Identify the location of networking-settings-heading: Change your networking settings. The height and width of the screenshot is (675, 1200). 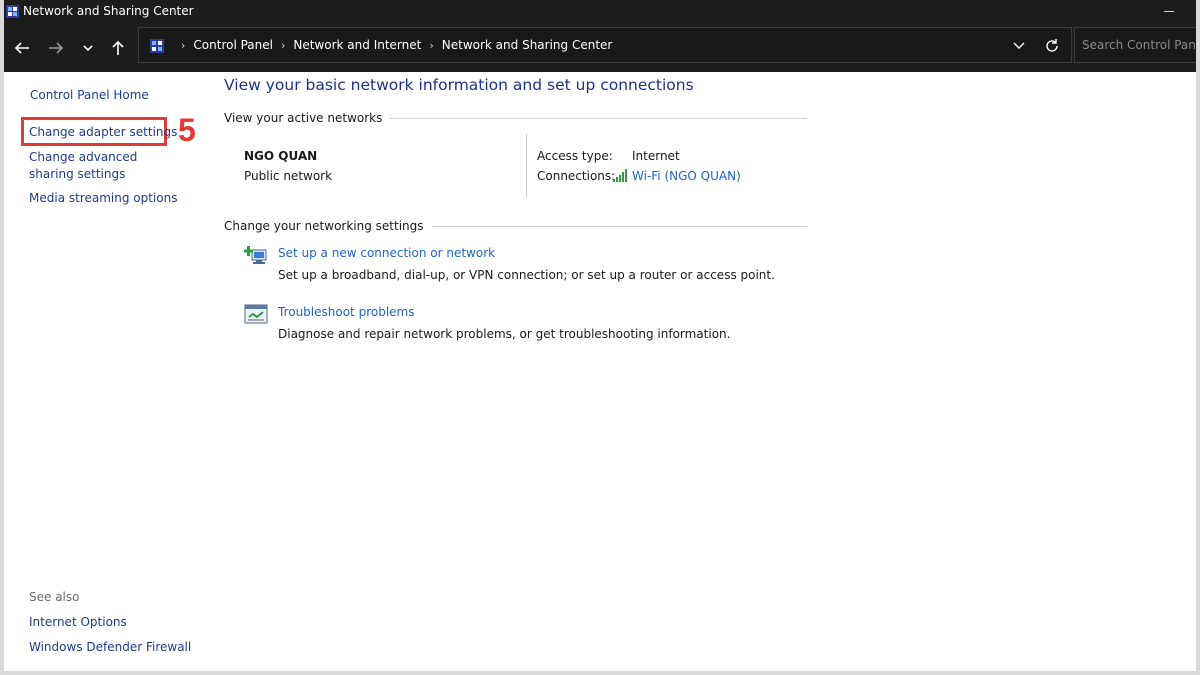
(515, 226).